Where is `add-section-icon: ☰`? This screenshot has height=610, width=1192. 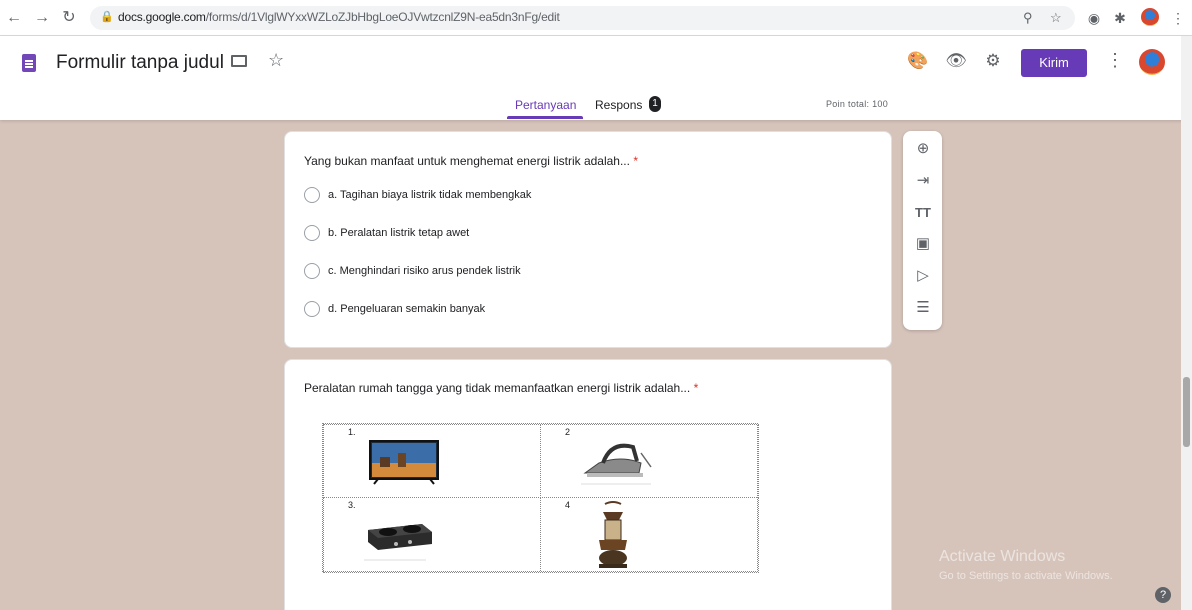
add-section-icon: ☰ is located at coordinates (923, 308).